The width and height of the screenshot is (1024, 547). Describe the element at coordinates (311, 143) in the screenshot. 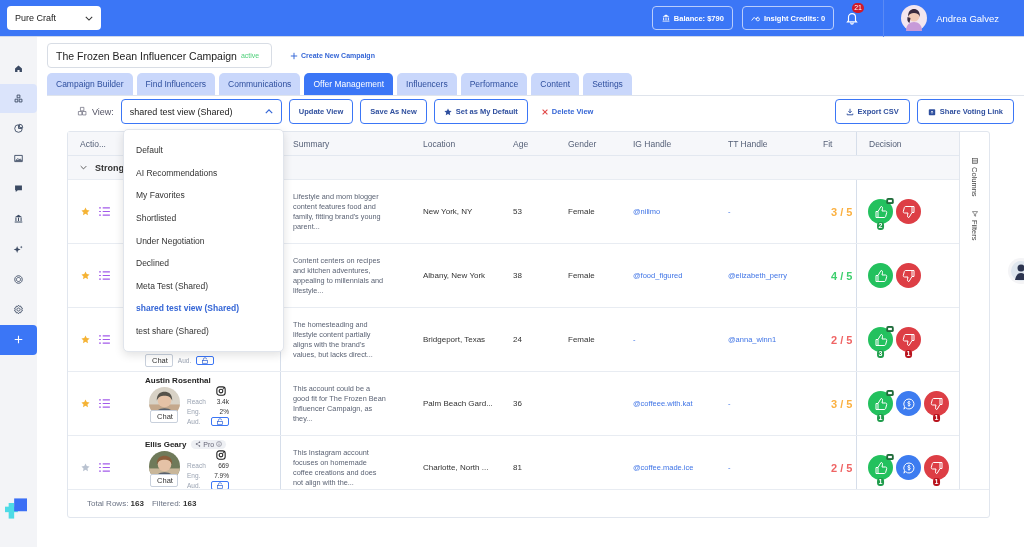

I see `column-header: Summary` at that location.